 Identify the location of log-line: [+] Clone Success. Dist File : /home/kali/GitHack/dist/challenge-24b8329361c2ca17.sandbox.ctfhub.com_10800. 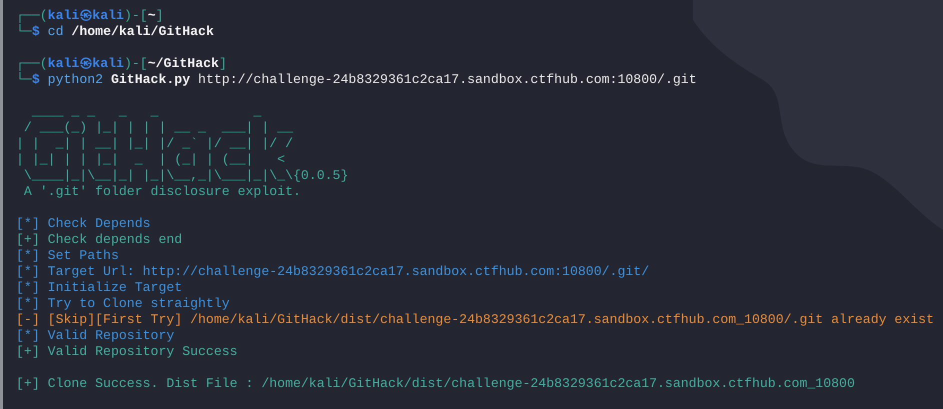
(435, 383).